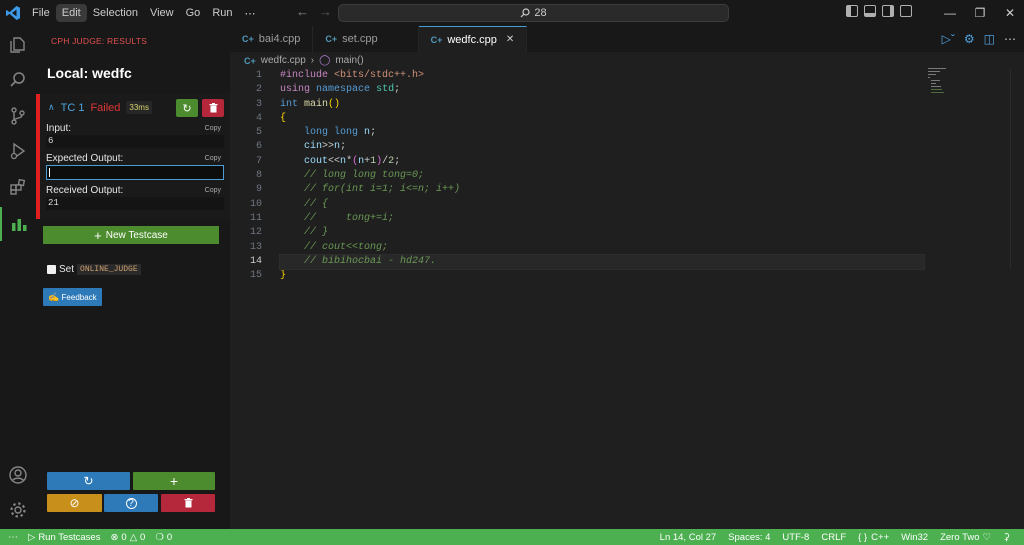  What do you see at coordinates (602, 90) in the screenshot?
I see `code-line: using namespace std;` at bounding box center [602, 90].